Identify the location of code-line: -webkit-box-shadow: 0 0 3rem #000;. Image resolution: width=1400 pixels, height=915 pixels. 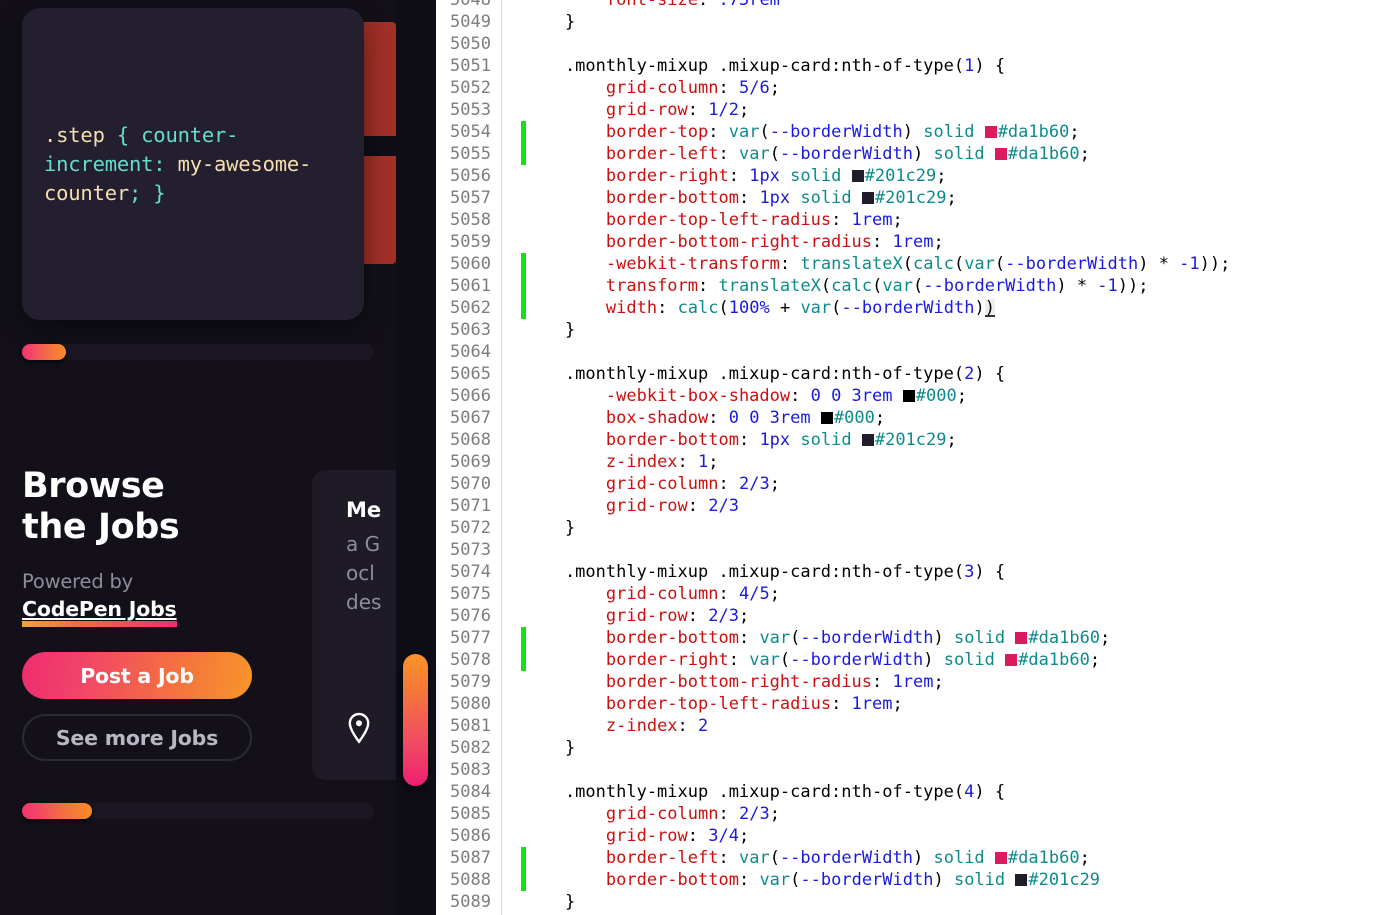
(951, 396).